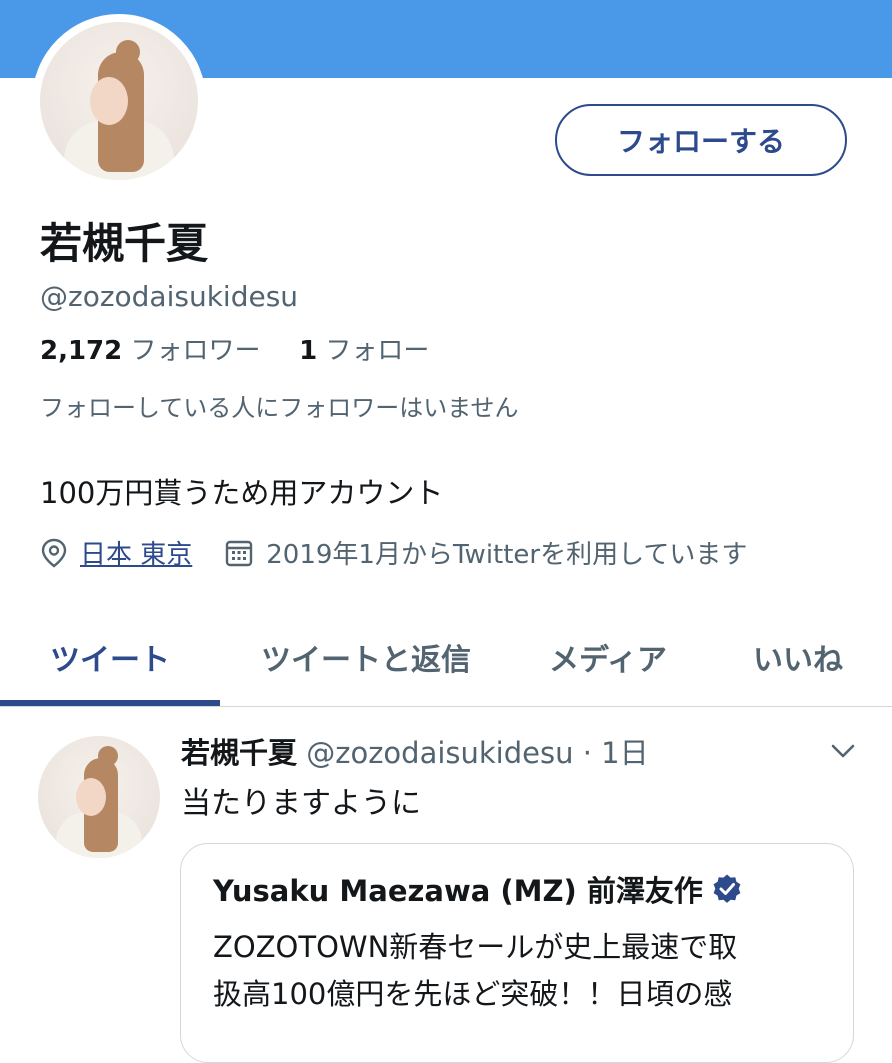 This screenshot has width=892, height=1063. What do you see at coordinates (366, 657) in the screenshot?
I see `tab-tweets-and-replies: ツイートと返信` at bounding box center [366, 657].